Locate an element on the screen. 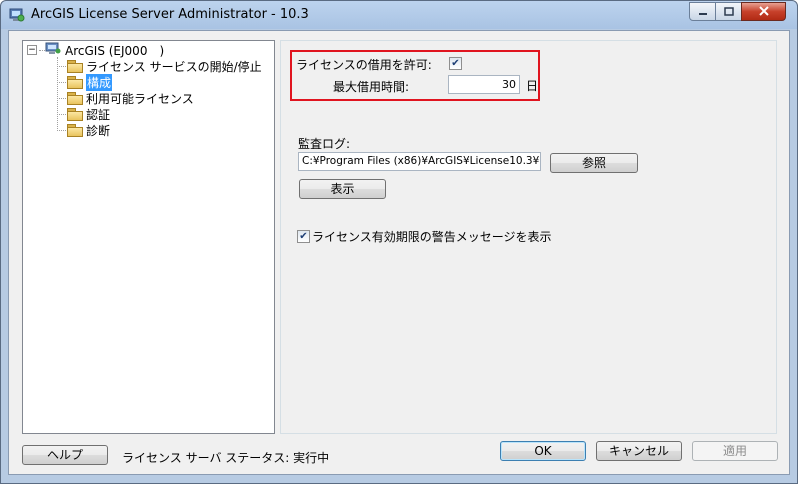  tree-root: ArcGIS (EJ000 ) is located at coordinates (104, 50).